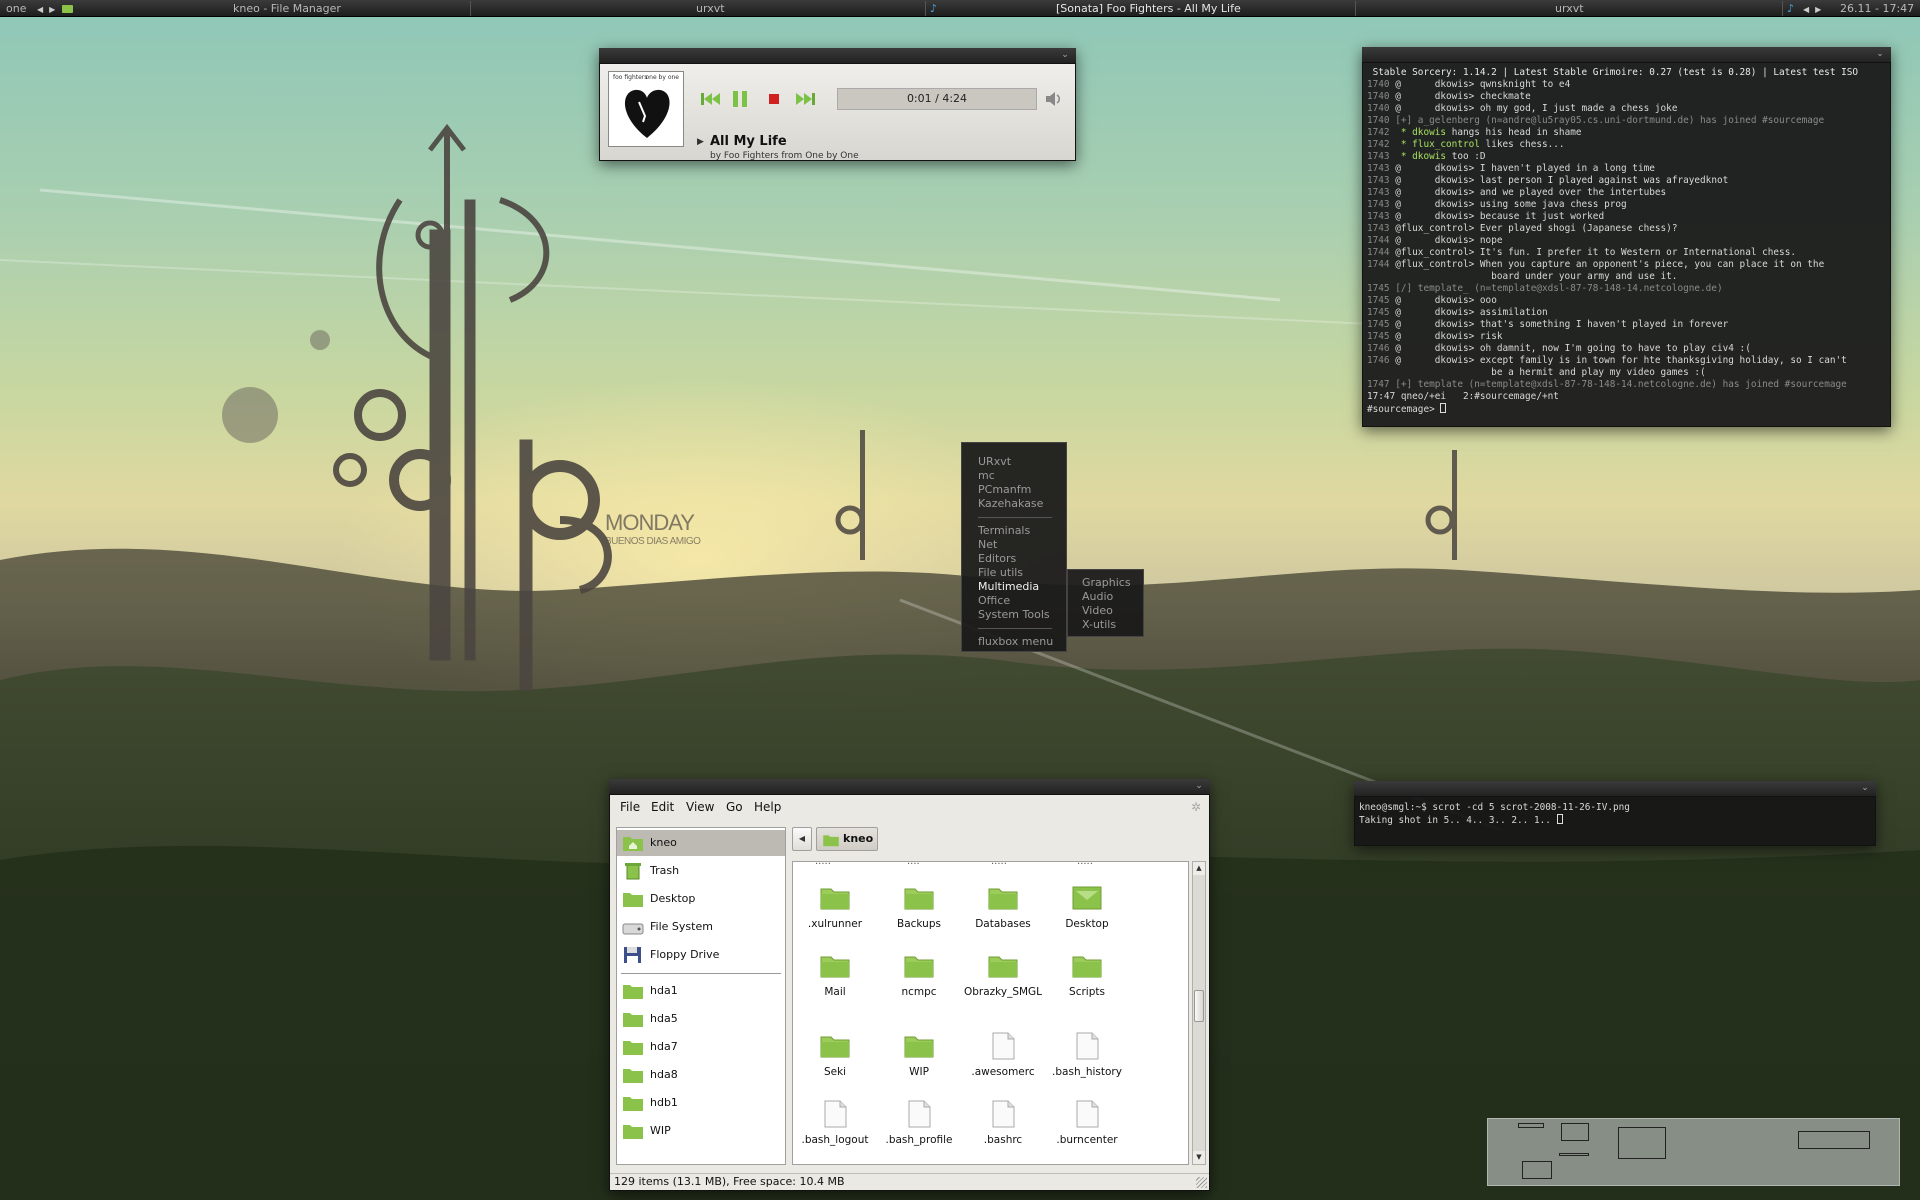 The width and height of the screenshot is (1920, 1200). Describe the element at coordinates (1003, 1129) in the screenshot. I see `file-item: .bashrc` at that location.